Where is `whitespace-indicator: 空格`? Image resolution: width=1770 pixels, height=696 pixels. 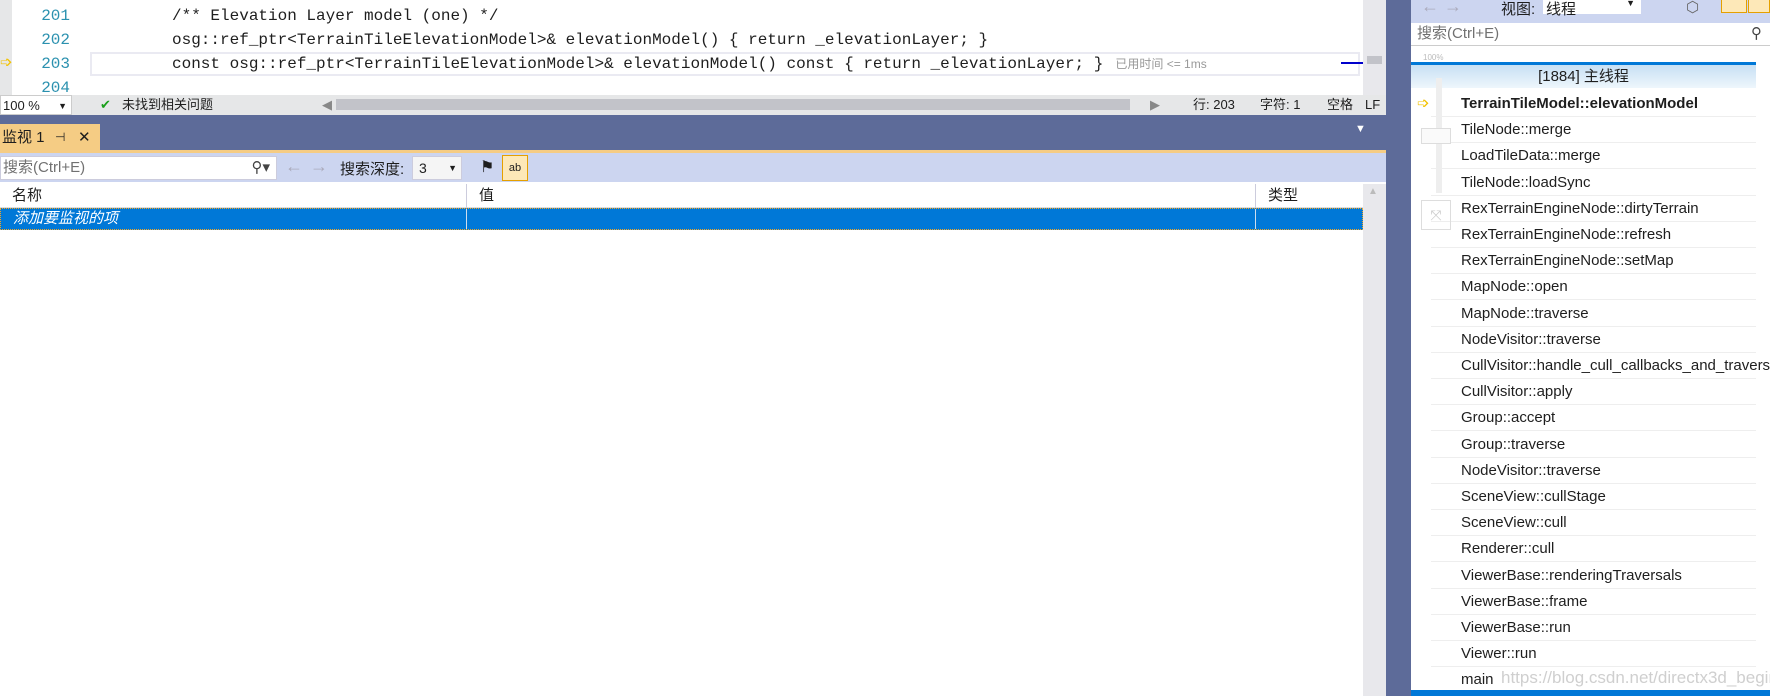 whitespace-indicator: 空格 is located at coordinates (1340, 105).